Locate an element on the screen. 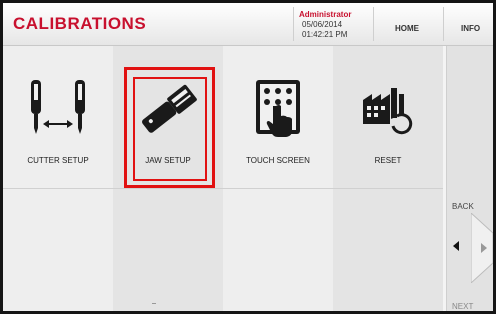 The image size is (496, 314). touch-screen-button: TOUCH SCREEN is located at coordinates (278, 117).